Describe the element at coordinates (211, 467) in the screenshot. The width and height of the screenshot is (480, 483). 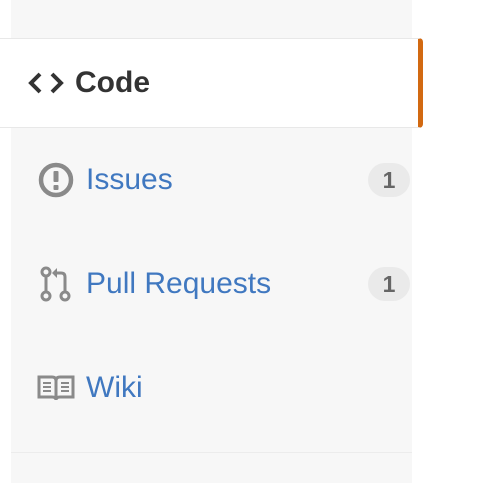
I see `sidebar-bottom-divider` at that location.